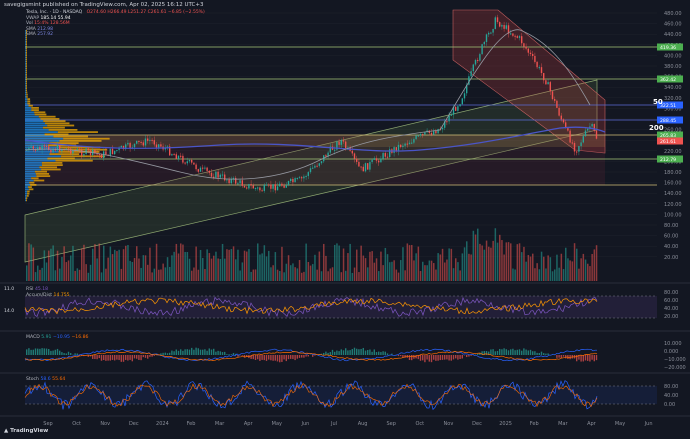 This screenshot has width=690, height=439. What do you see at coordinates (673, 99) in the screenshot?
I see `price-tick-label: 320.00` at bounding box center [673, 99].